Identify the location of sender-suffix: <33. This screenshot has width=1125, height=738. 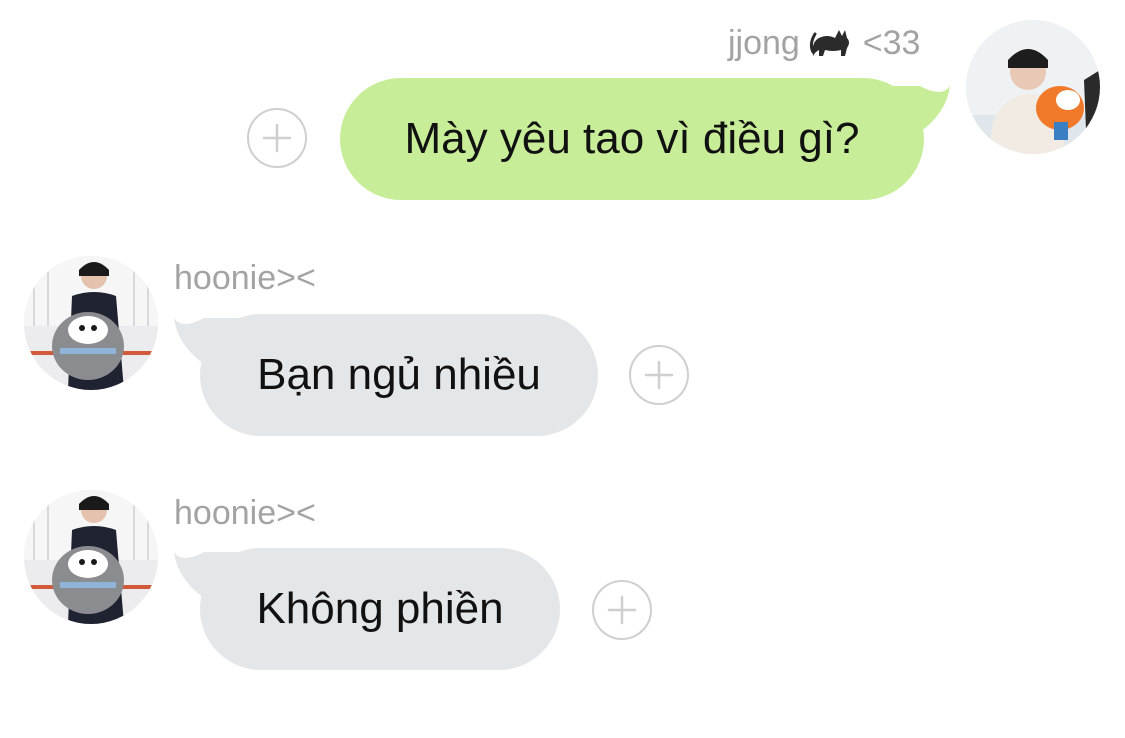
(891, 43).